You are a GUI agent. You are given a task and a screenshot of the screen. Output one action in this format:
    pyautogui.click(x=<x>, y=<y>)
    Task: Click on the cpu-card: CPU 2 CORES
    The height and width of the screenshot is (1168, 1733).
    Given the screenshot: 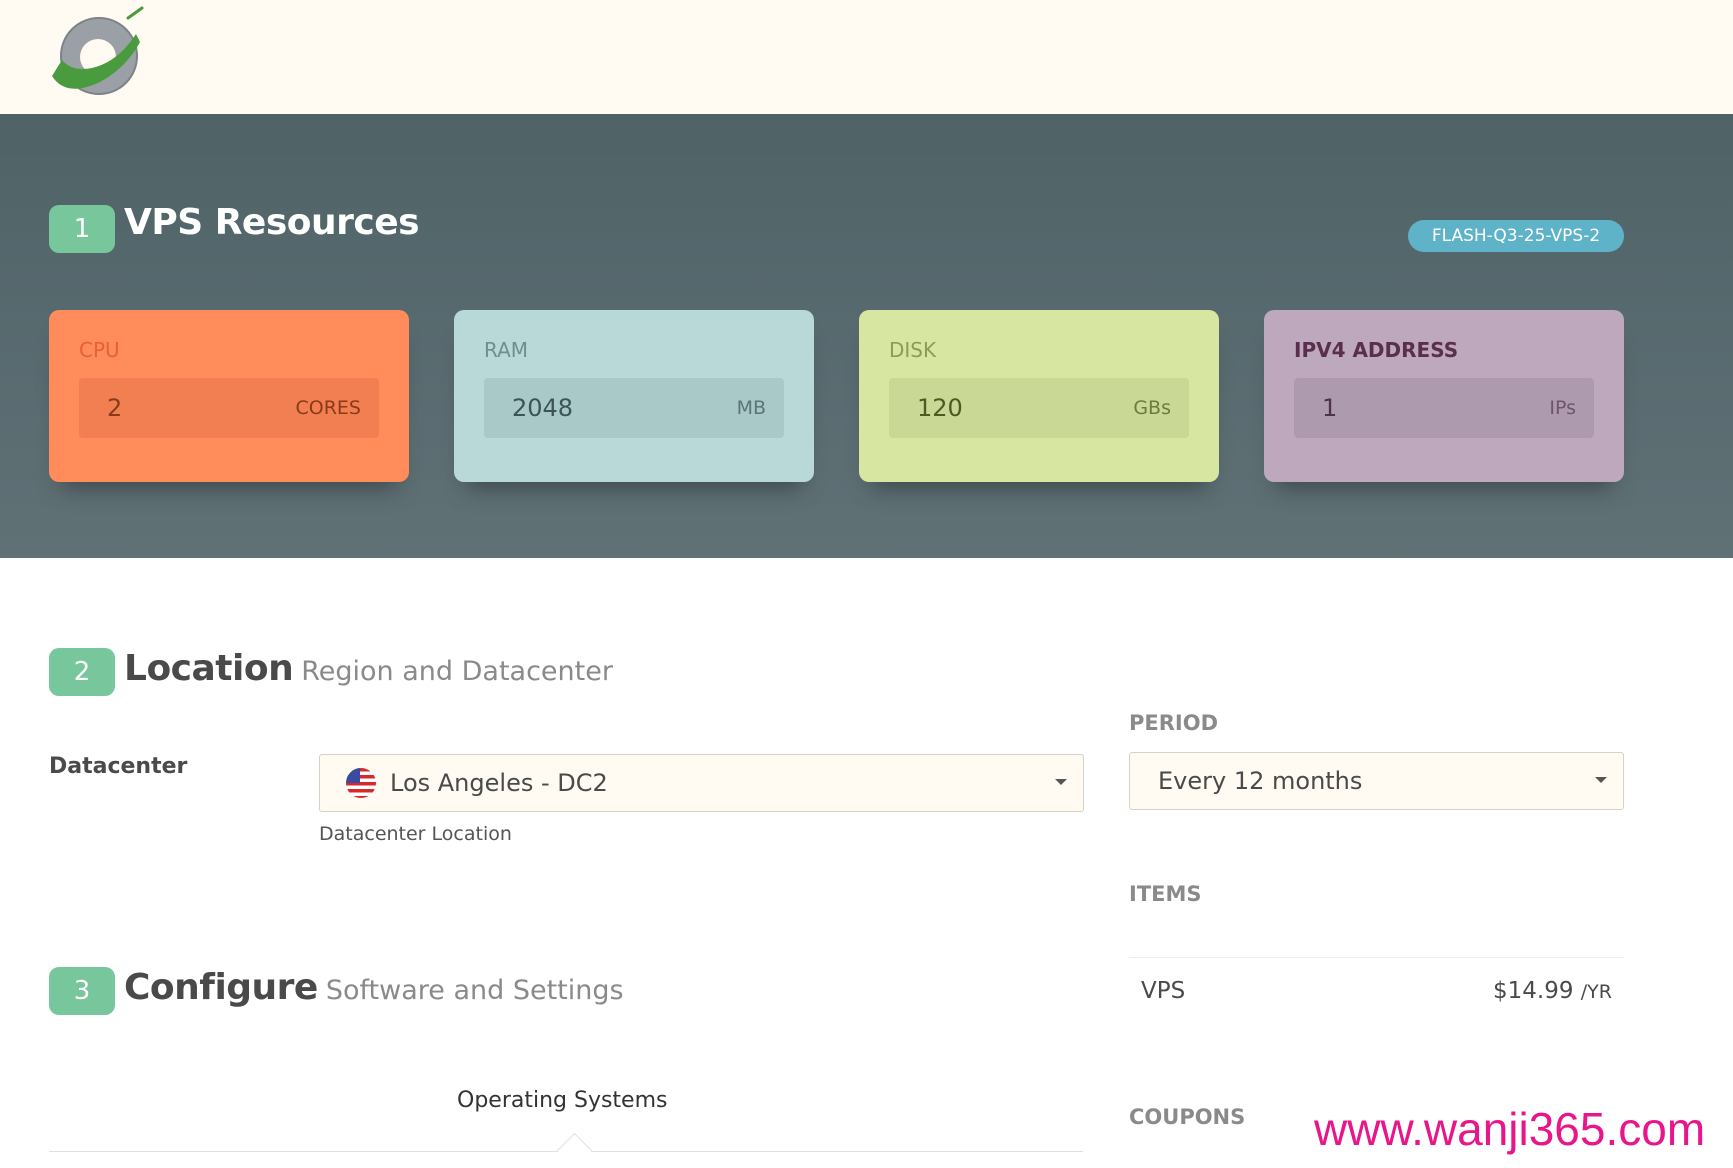 What is the action you would take?
    pyautogui.click(x=229, y=396)
    